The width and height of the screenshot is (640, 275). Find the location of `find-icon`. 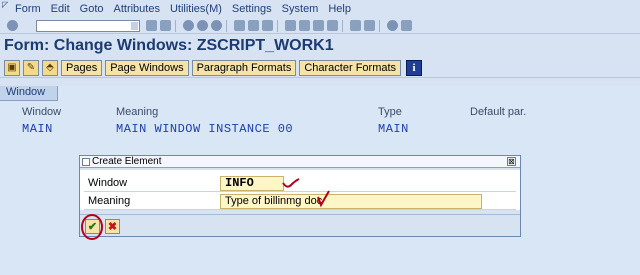

find-icon is located at coordinates (253, 25).